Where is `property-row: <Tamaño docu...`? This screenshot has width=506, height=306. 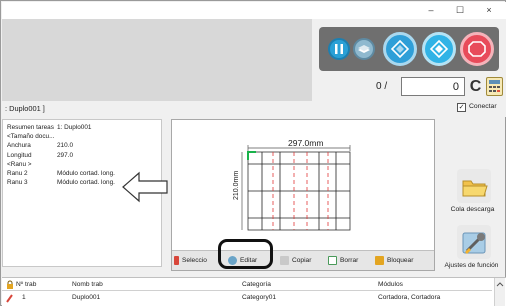
property-row: <Tamaño docu... is located at coordinates (32, 136).